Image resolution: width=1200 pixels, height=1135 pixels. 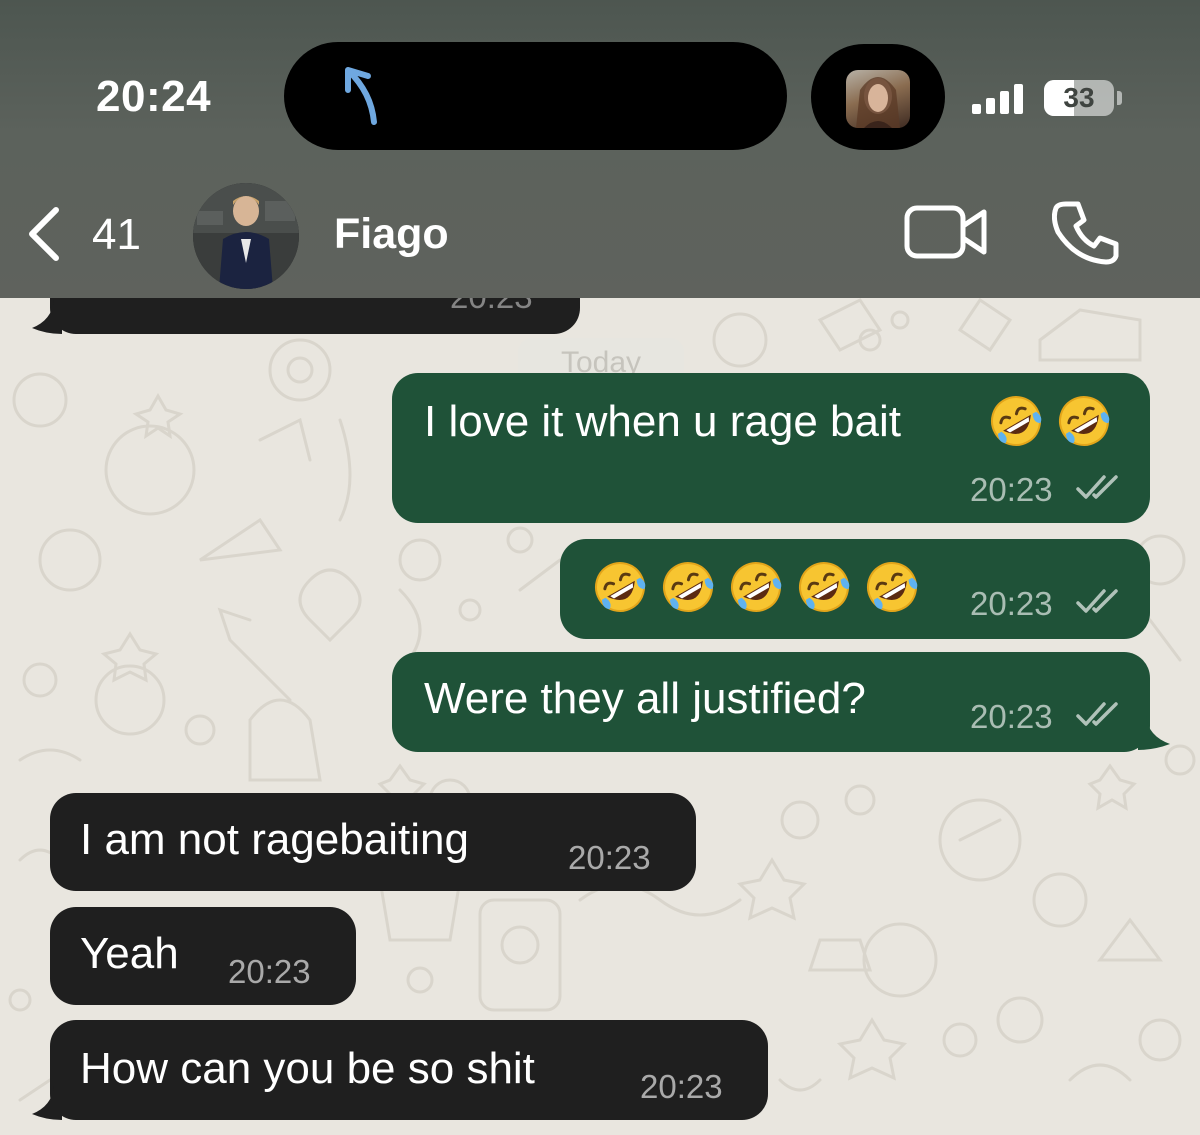 I want to click on incoming-message-bubble: Yeah 20:23, so click(x=203, y=956).